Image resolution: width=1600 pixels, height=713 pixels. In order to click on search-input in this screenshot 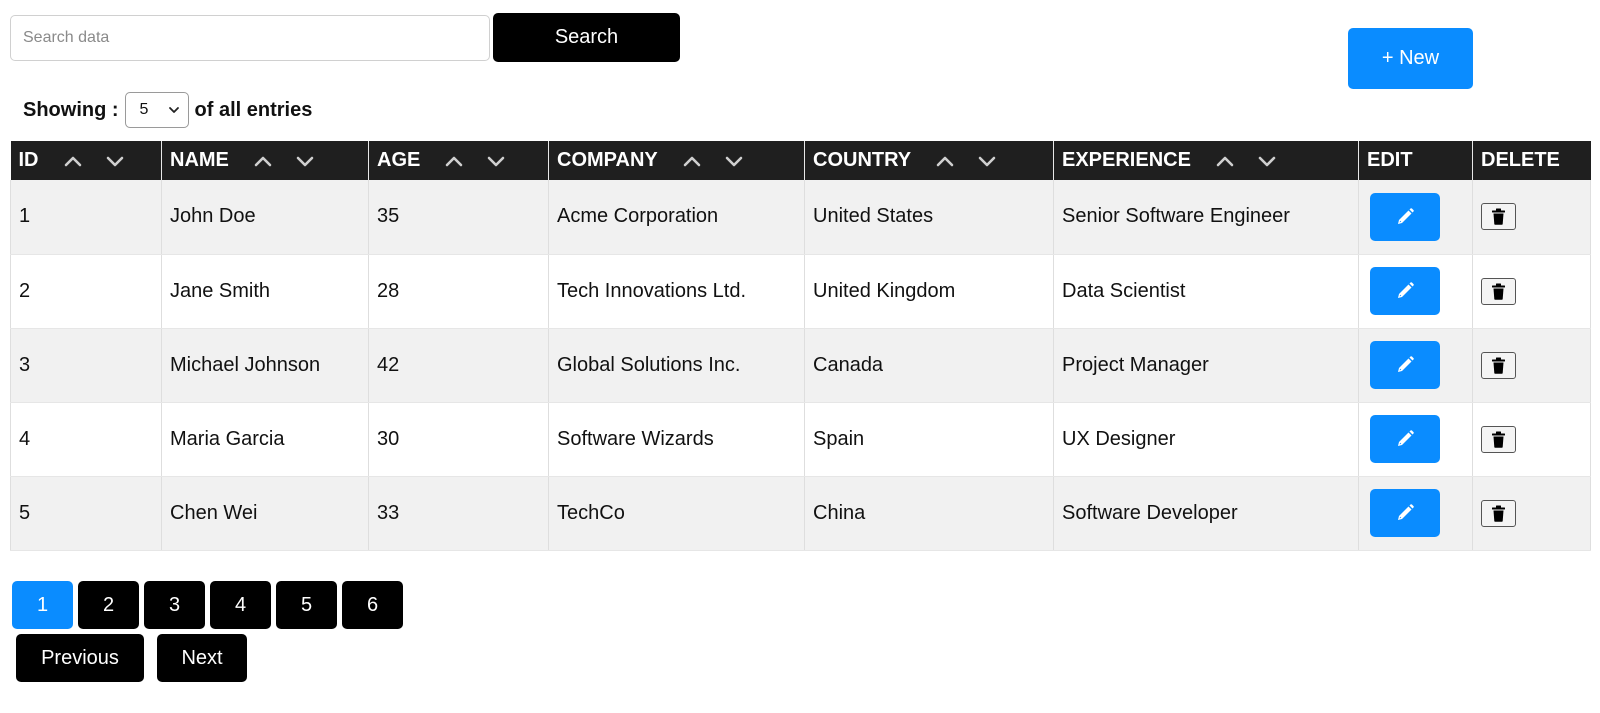, I will do `click(250, 38)`.